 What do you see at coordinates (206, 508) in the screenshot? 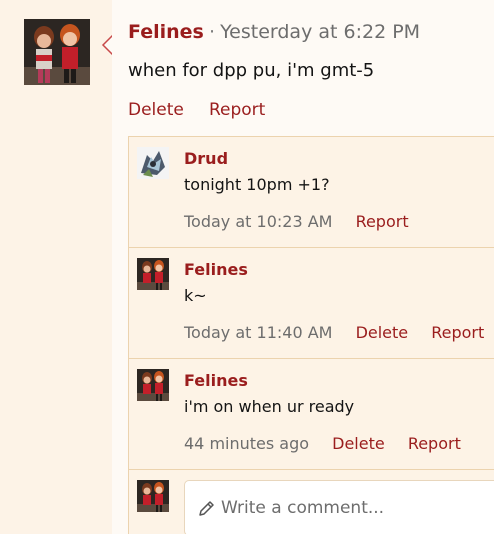
I see `pencil-icon` at bounding box center [206, 508].